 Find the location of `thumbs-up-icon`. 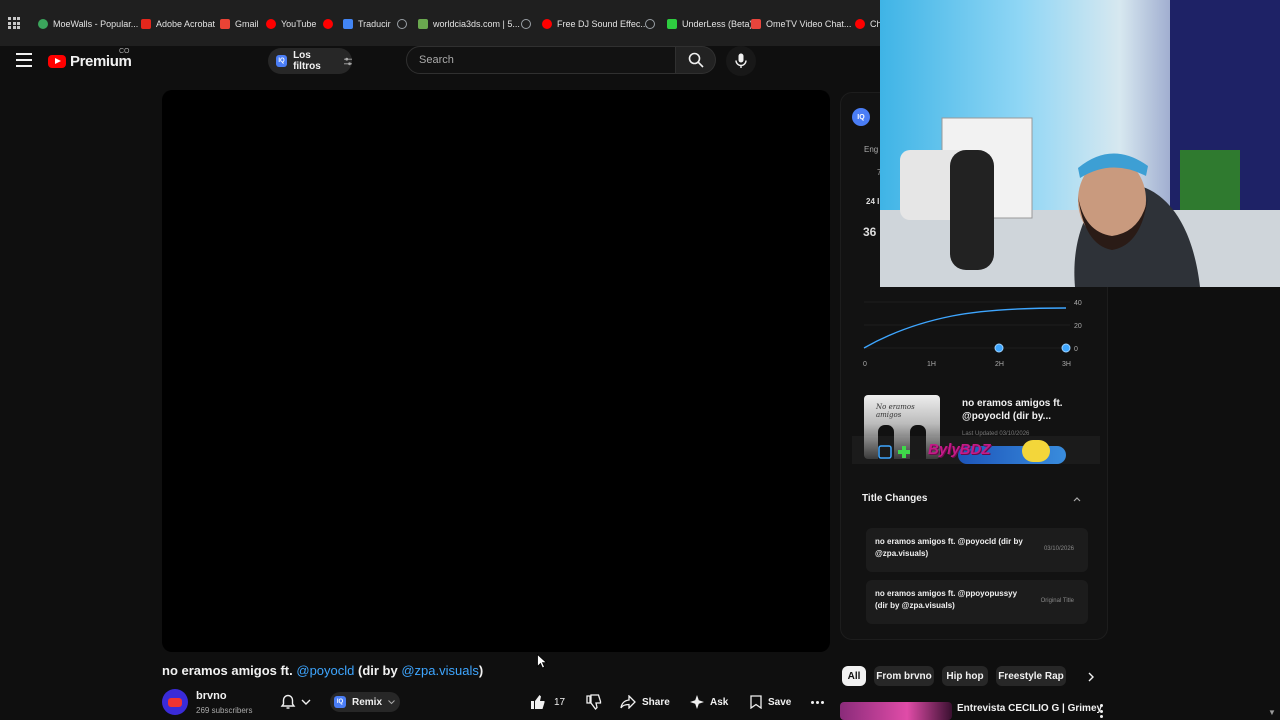

thumbs-up-icon is located at coordinates (538, 702).